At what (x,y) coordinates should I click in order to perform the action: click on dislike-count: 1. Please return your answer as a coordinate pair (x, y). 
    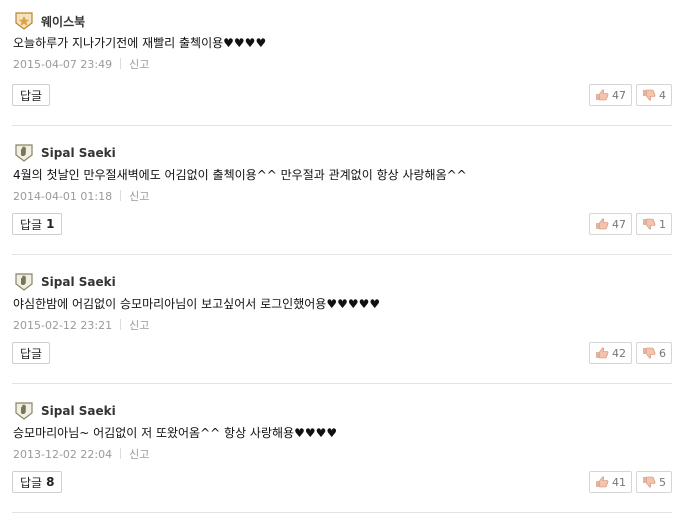
    Looking at the image, I should click on (662, 224).